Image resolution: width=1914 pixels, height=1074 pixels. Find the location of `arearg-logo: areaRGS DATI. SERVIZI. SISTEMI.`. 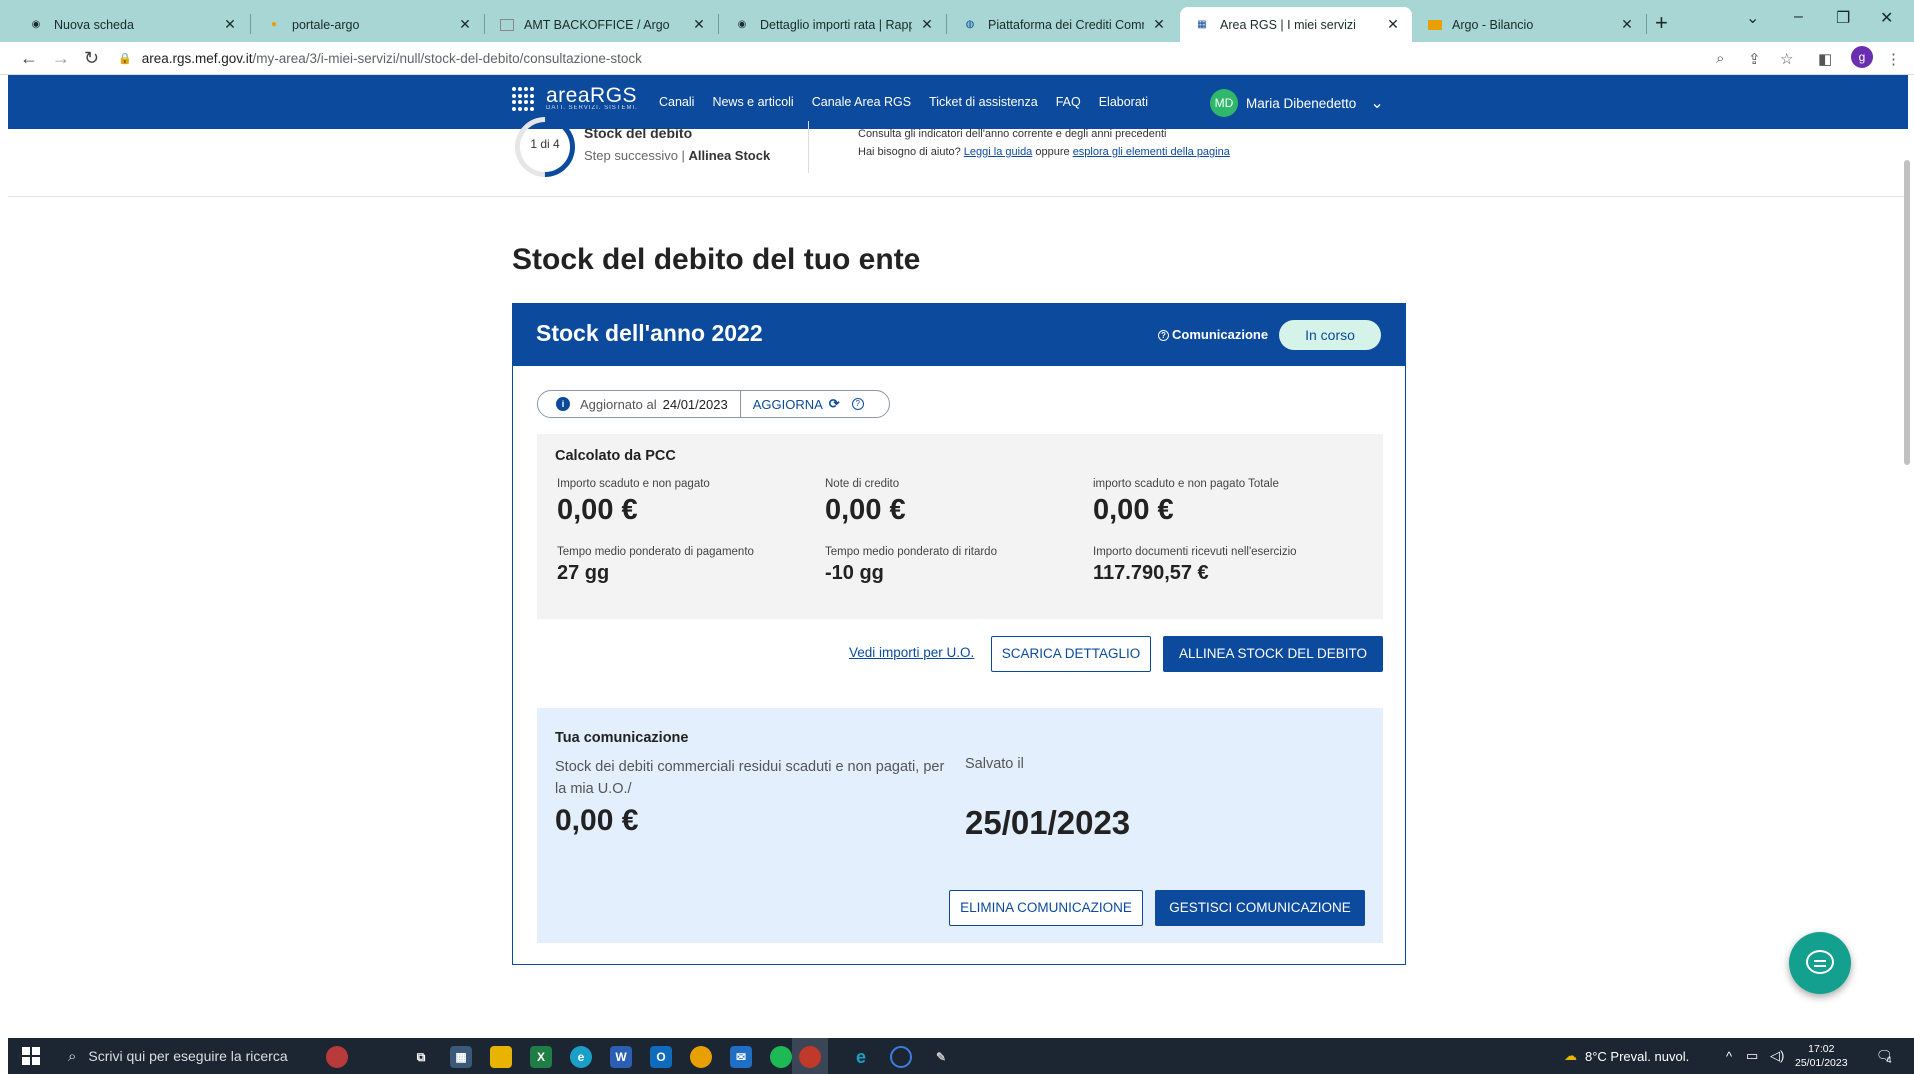

arearg-logo: areaRGS DATI. SERVIZI. SISTEMI. is located at coordinates (575, 97).